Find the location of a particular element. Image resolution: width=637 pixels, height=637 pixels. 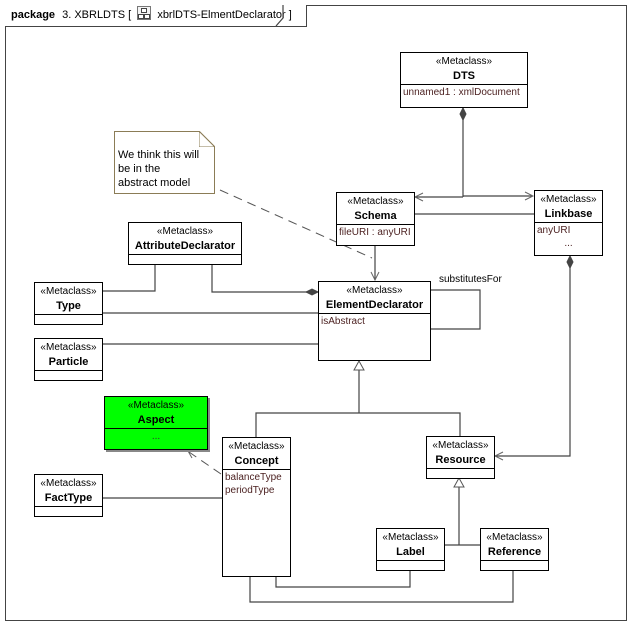

tab-corner-line is located at coordinates (279, 16).